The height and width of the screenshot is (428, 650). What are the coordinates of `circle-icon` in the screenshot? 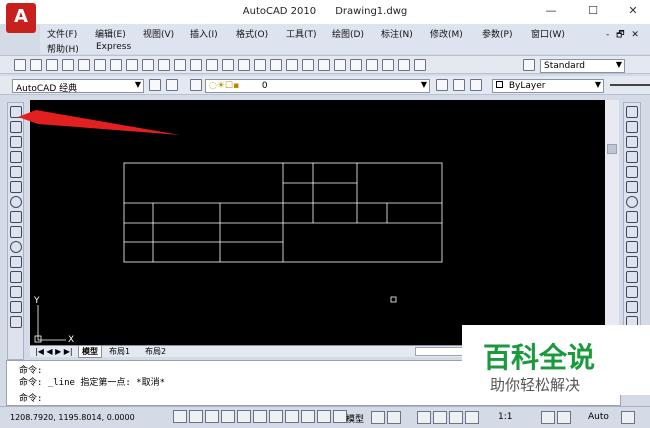 It's located at (16, 202).